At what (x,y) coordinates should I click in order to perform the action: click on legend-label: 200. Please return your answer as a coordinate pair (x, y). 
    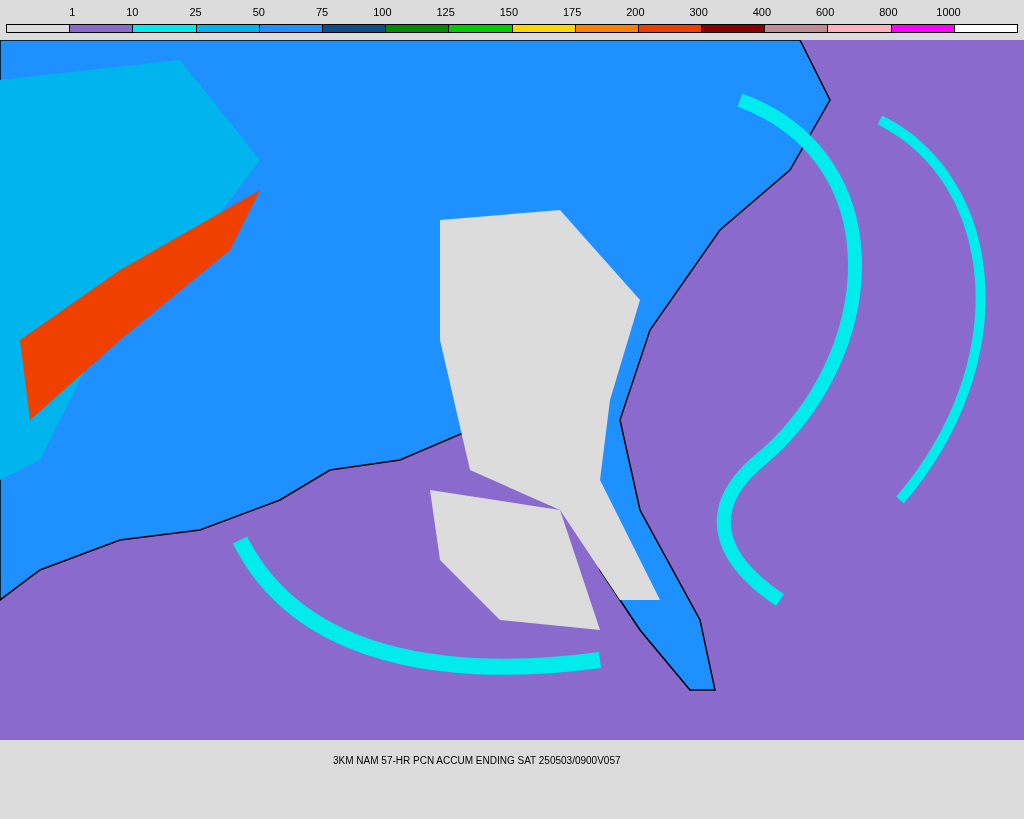
    Looking at the image, I should click on (635, 12).